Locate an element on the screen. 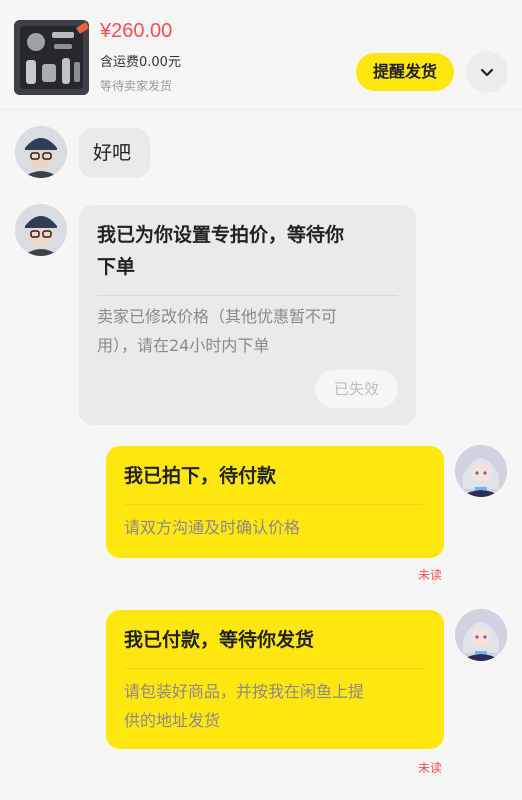 The width and height of the screenshot is (522, 800). card-title: 我已付款，等待你发货 is located at coordinates (219, 640).